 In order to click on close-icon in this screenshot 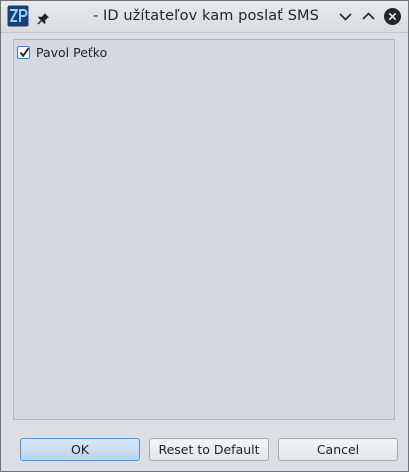, I will do `click(392, 16)`.